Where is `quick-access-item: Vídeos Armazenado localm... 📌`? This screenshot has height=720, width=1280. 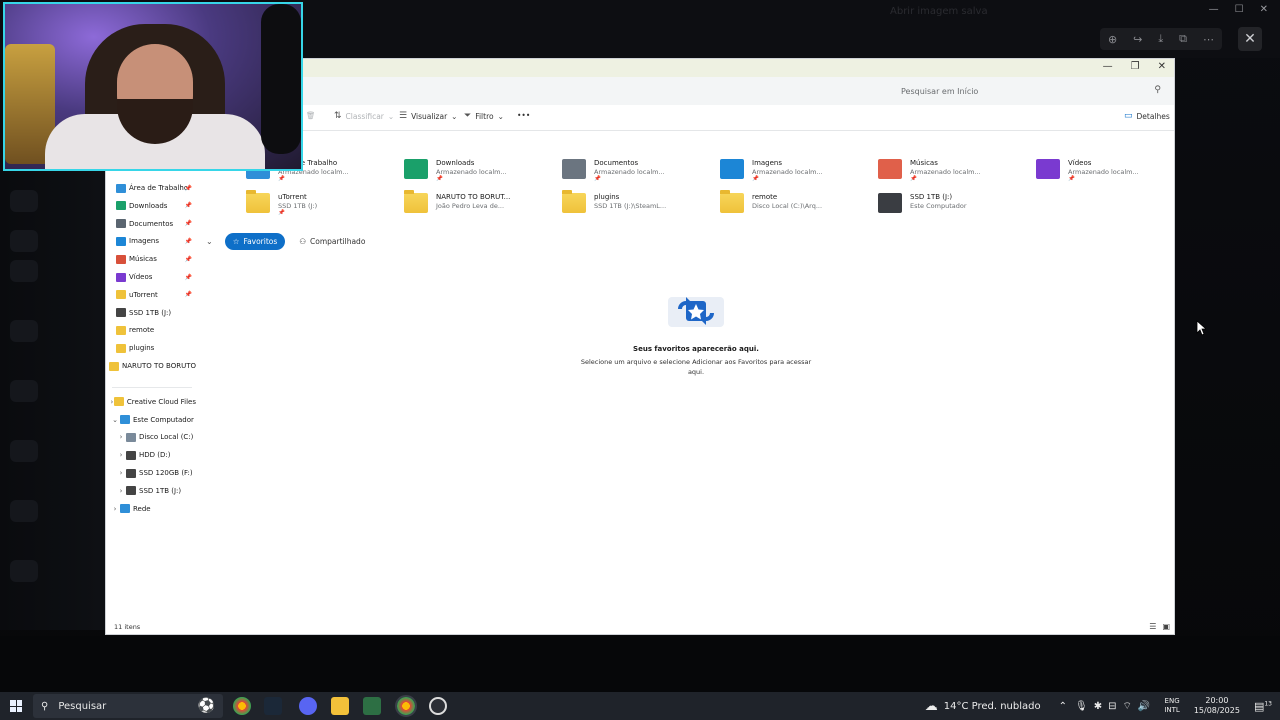
quick-access-item: Vídeos Armazenado localm... 📌 is located at coordinates (1111, 172).